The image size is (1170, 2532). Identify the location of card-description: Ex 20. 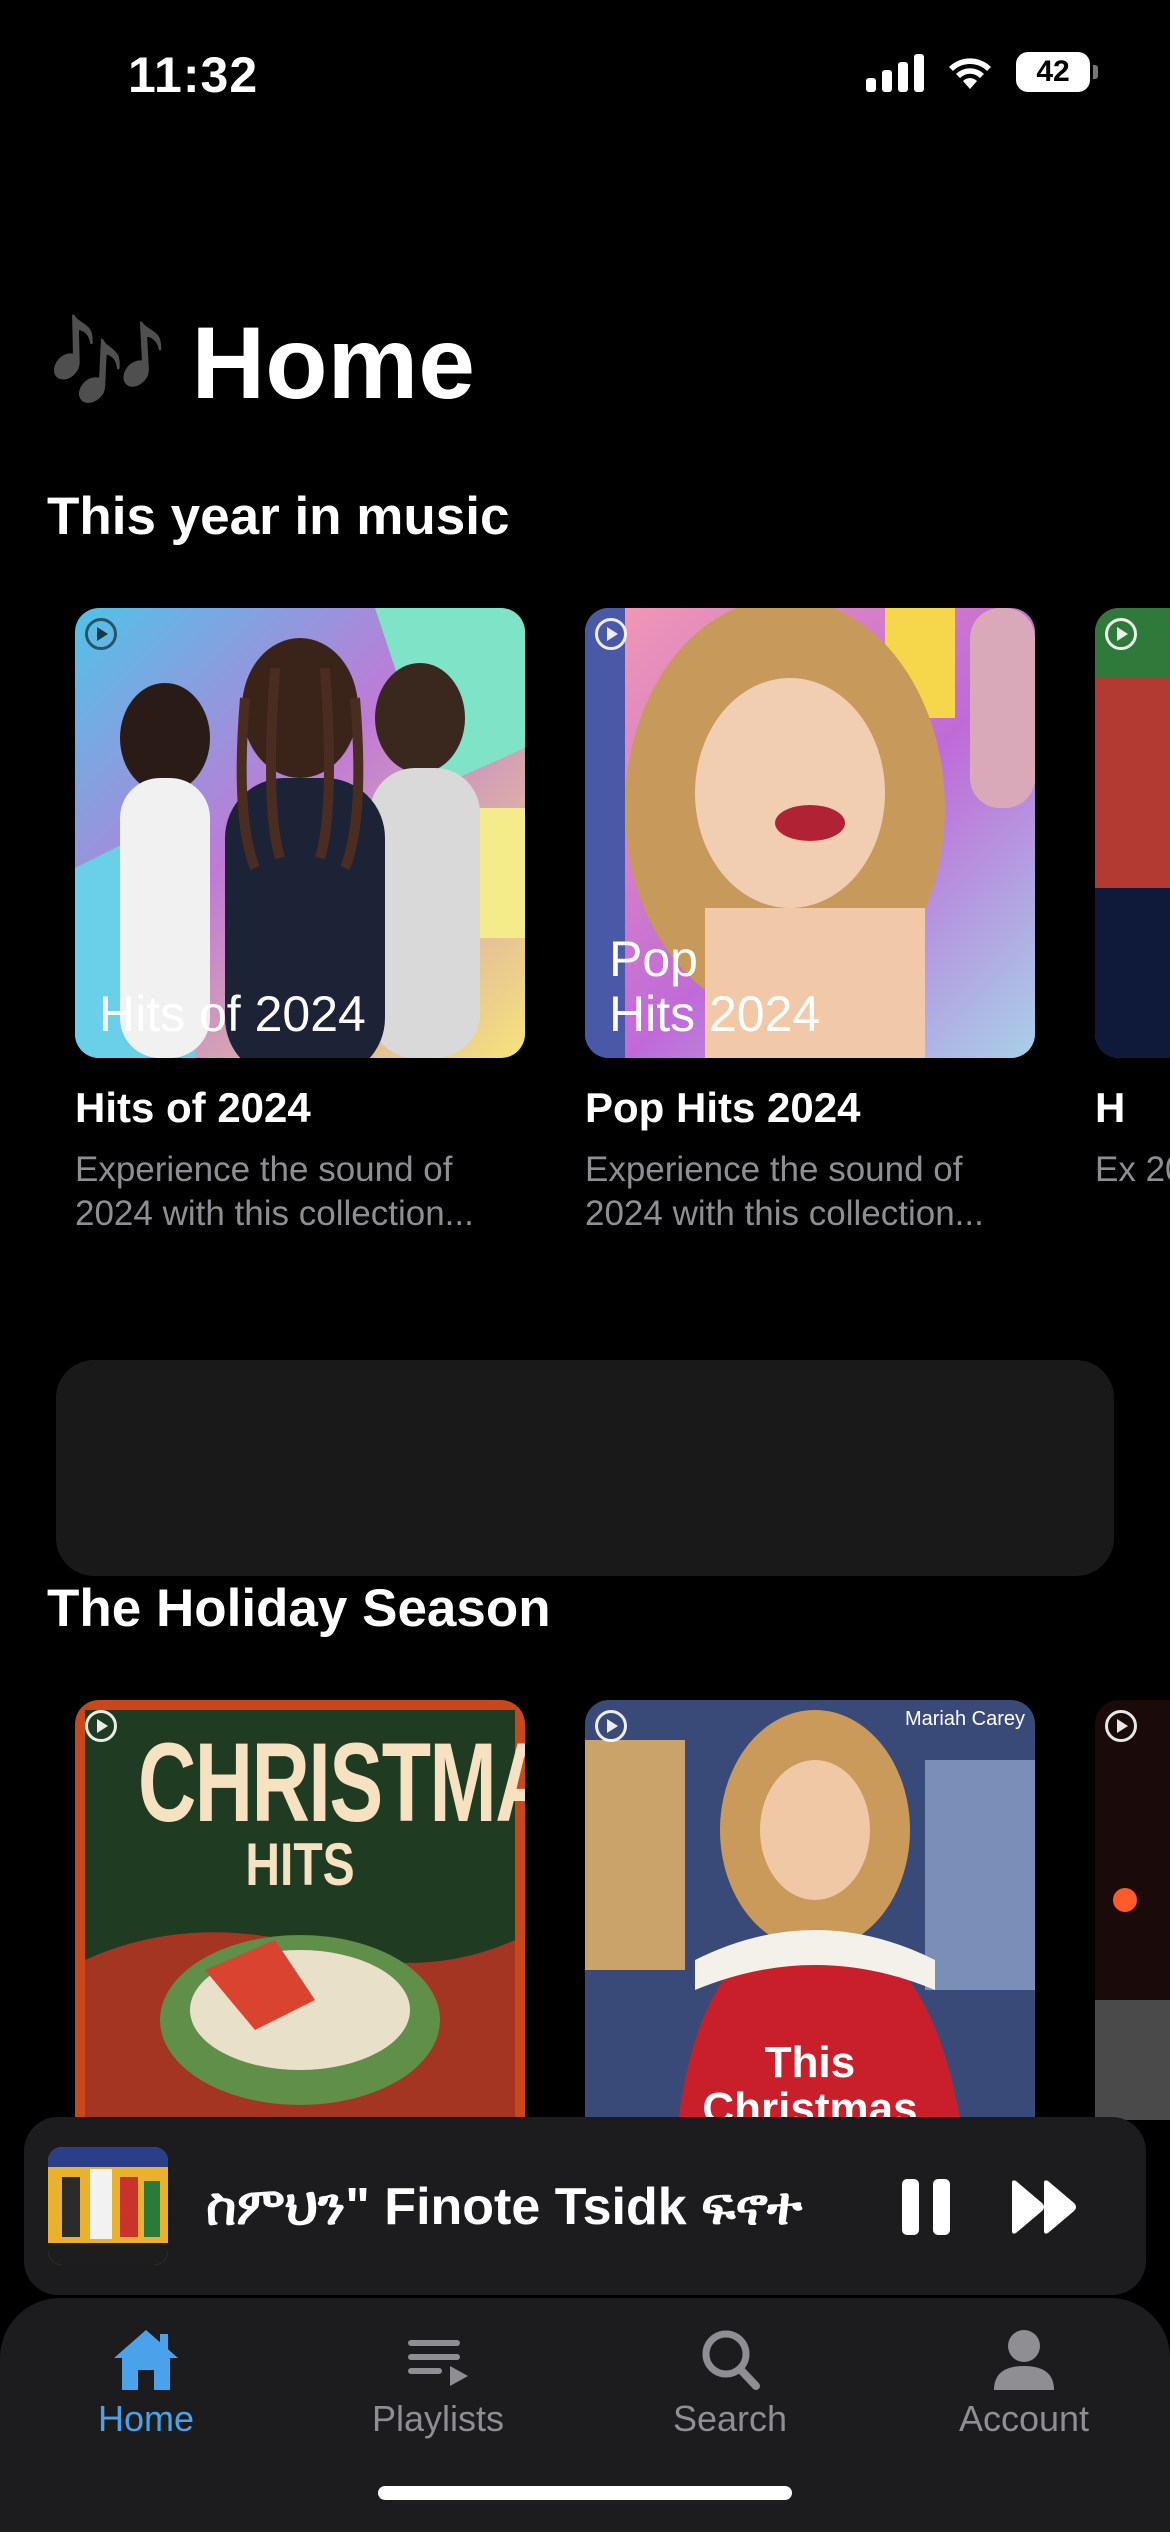
(1132, 1169).